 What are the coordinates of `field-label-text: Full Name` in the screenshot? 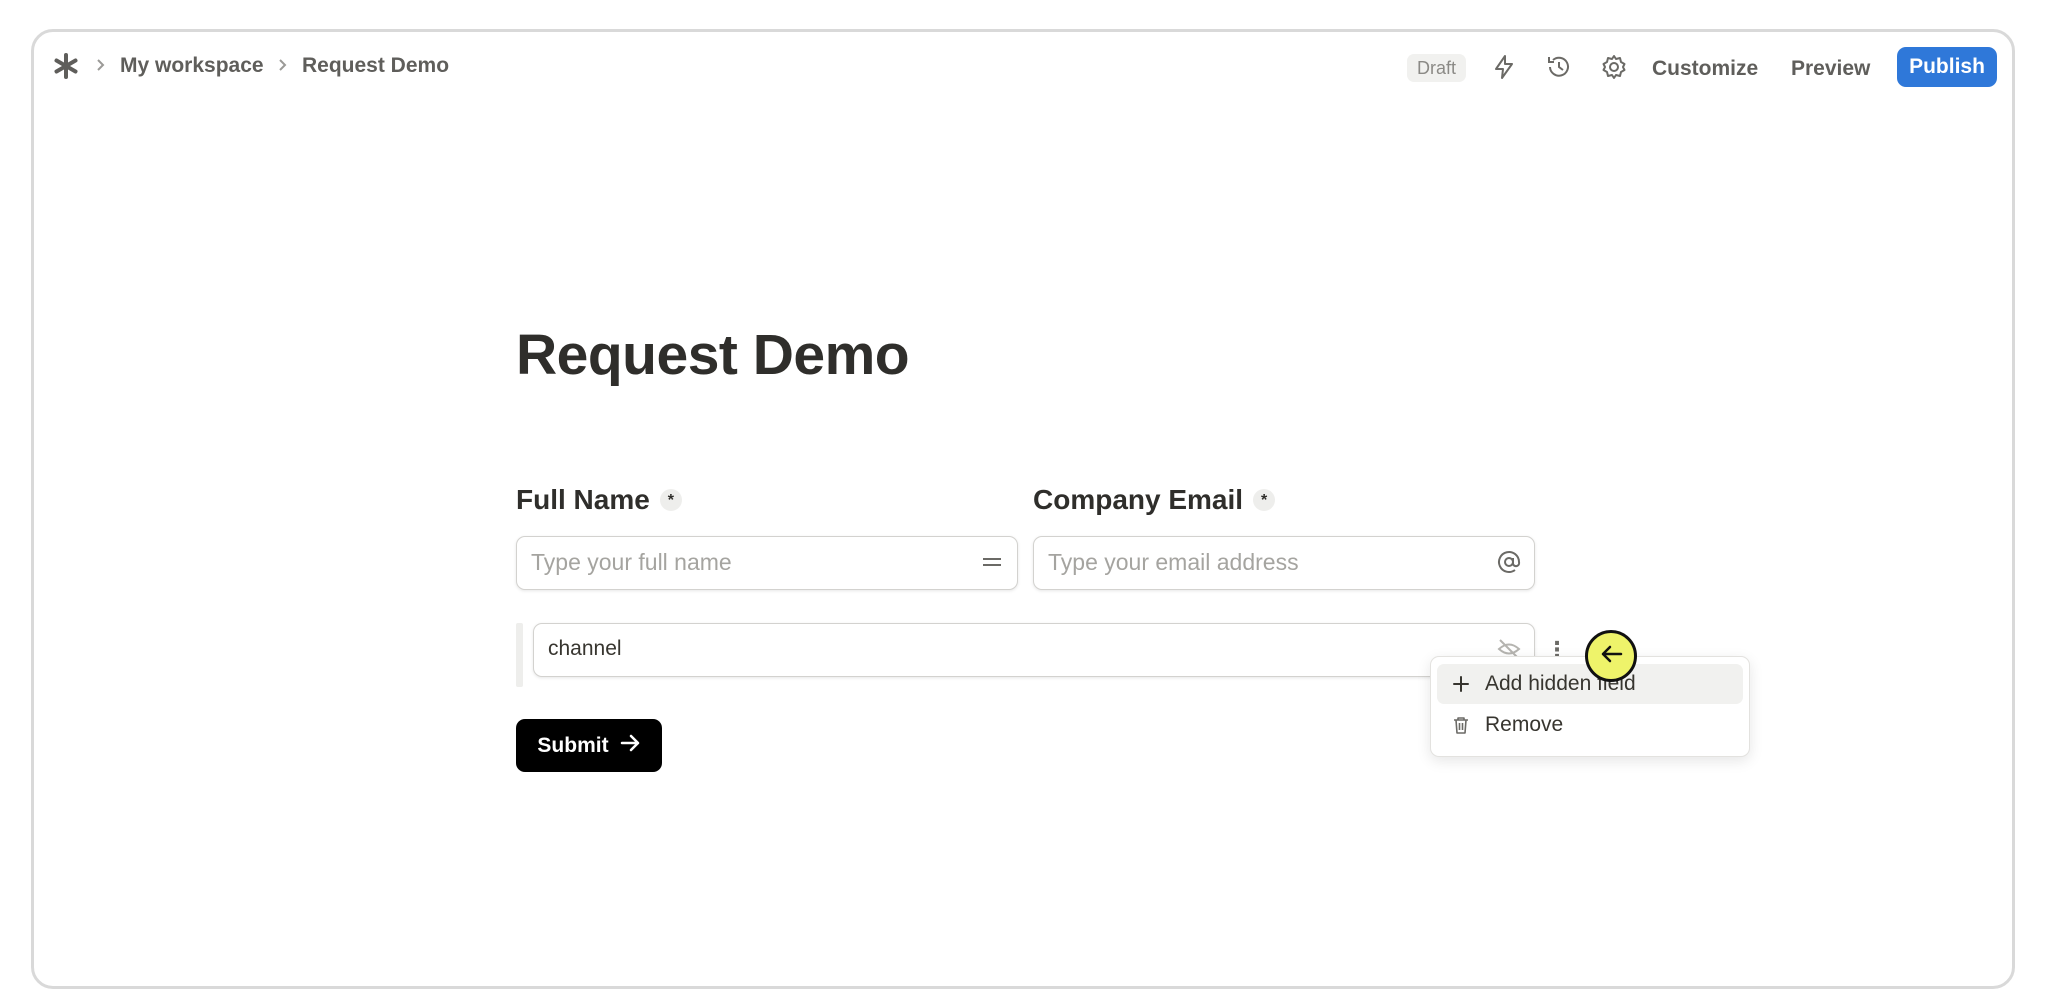 It's located at (583, 499).